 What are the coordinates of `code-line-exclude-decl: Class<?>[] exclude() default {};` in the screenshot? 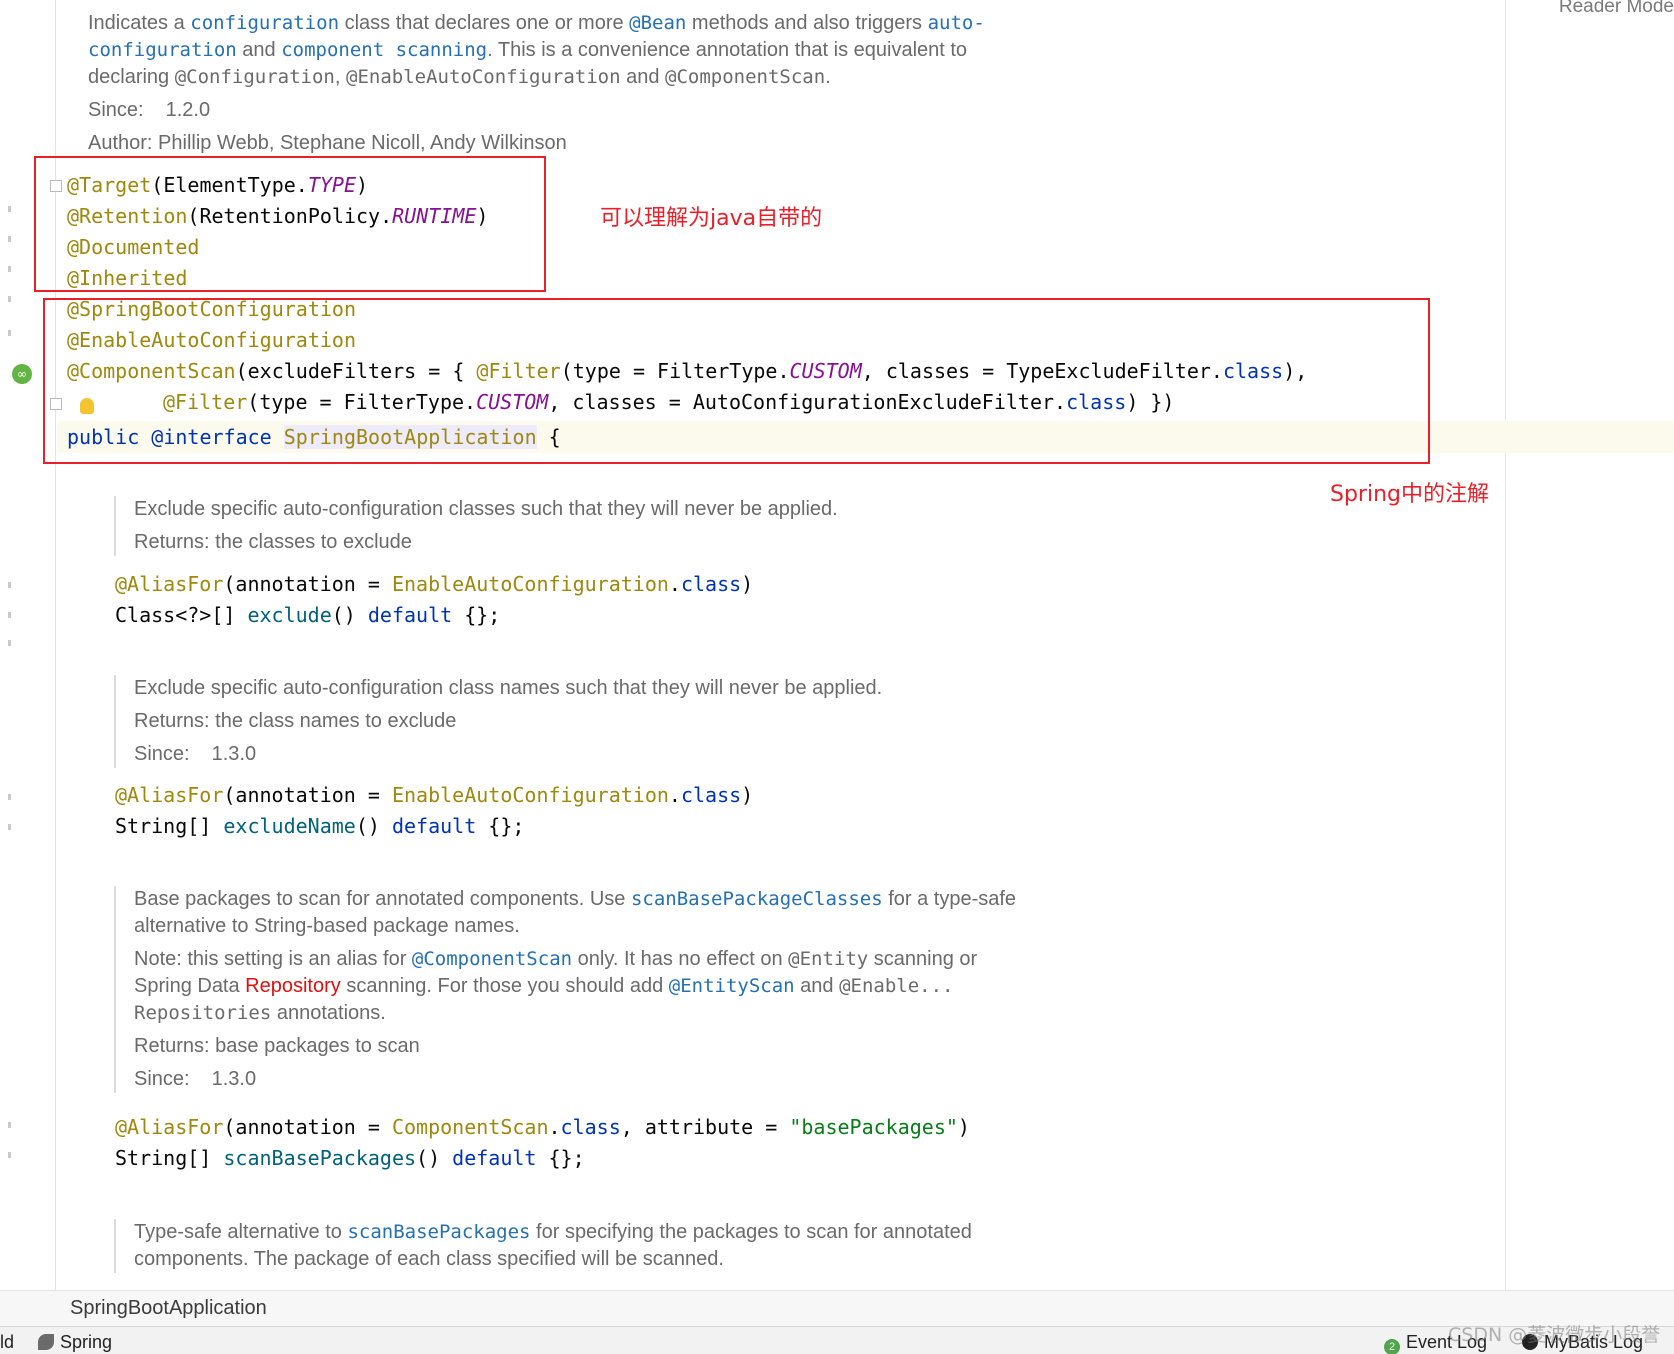 It's located at (307, 615).